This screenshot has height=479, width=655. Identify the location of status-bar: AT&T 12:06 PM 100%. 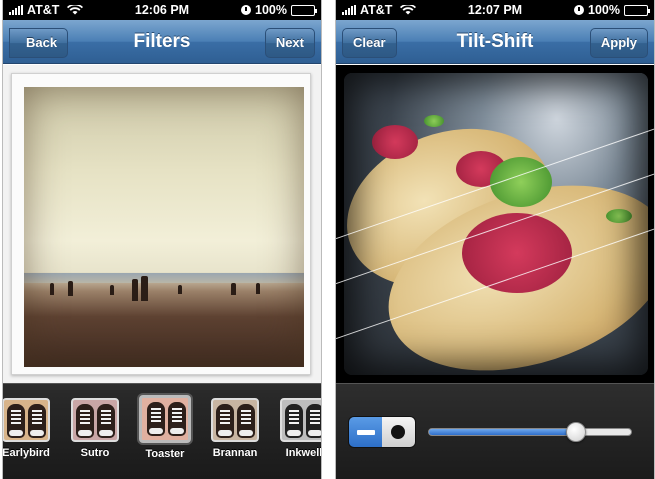
(162, 10).